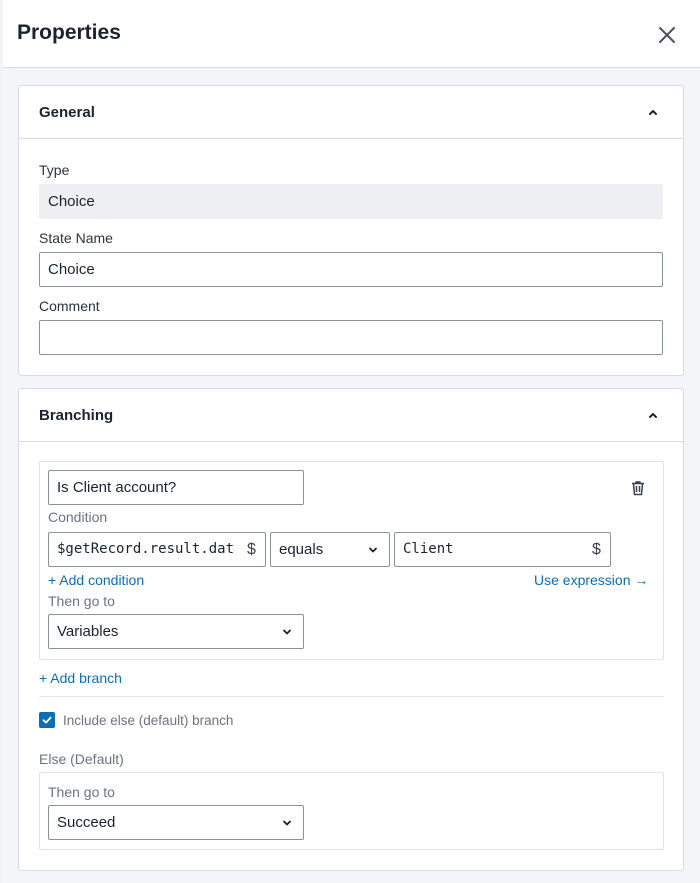 The height and width of the screenshot is (883, 700). I want to click on collapse-branching-button, so click(653, 415).